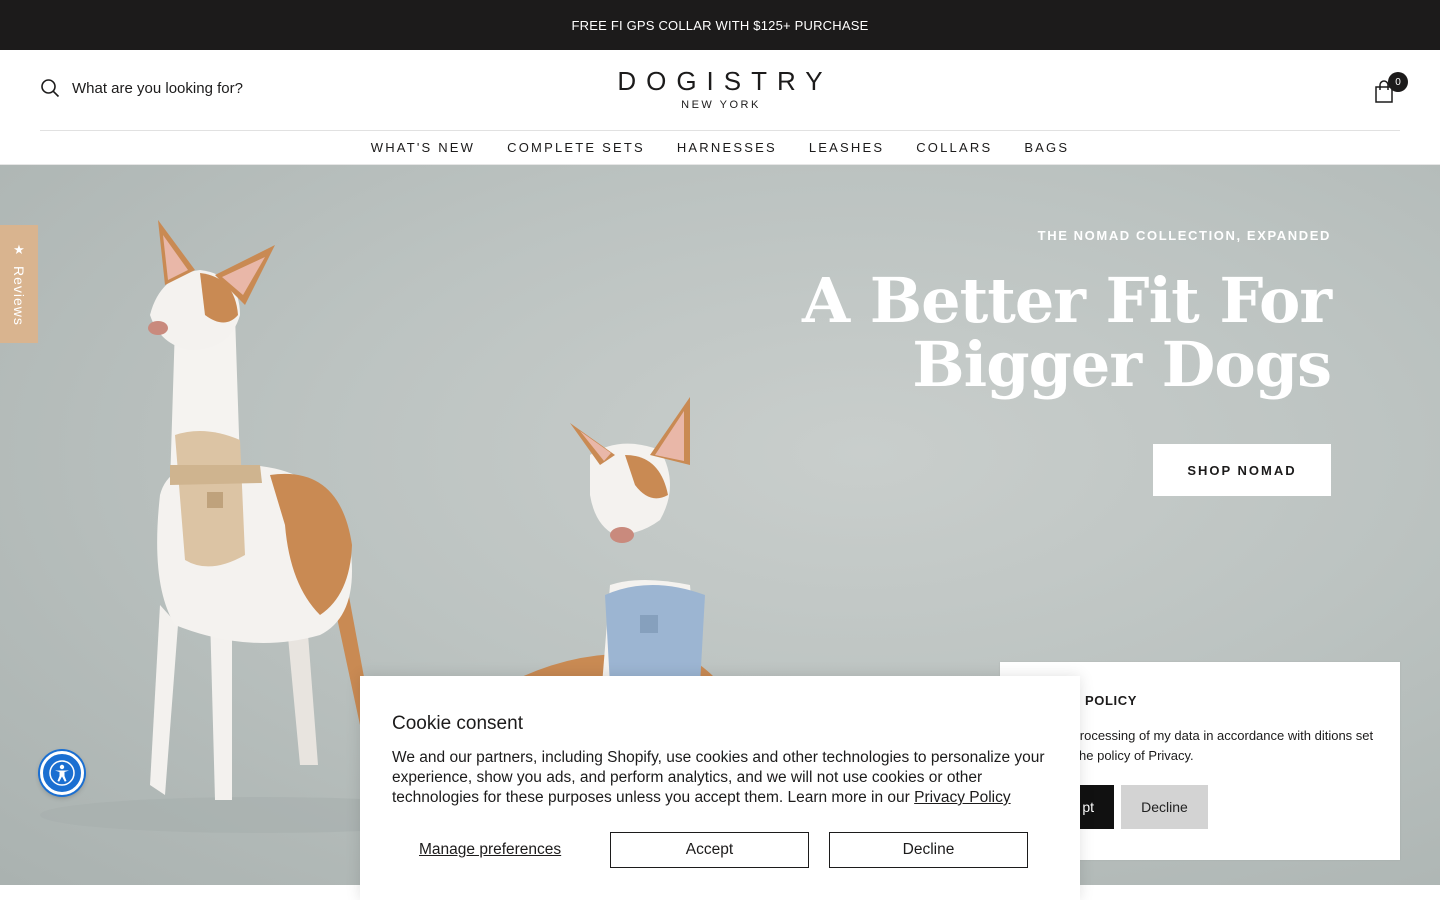  Describe the element at coordinates (1242, 470) in the screenshot. I see `shop-nomad-button: SHOP NOMAD` at that location.